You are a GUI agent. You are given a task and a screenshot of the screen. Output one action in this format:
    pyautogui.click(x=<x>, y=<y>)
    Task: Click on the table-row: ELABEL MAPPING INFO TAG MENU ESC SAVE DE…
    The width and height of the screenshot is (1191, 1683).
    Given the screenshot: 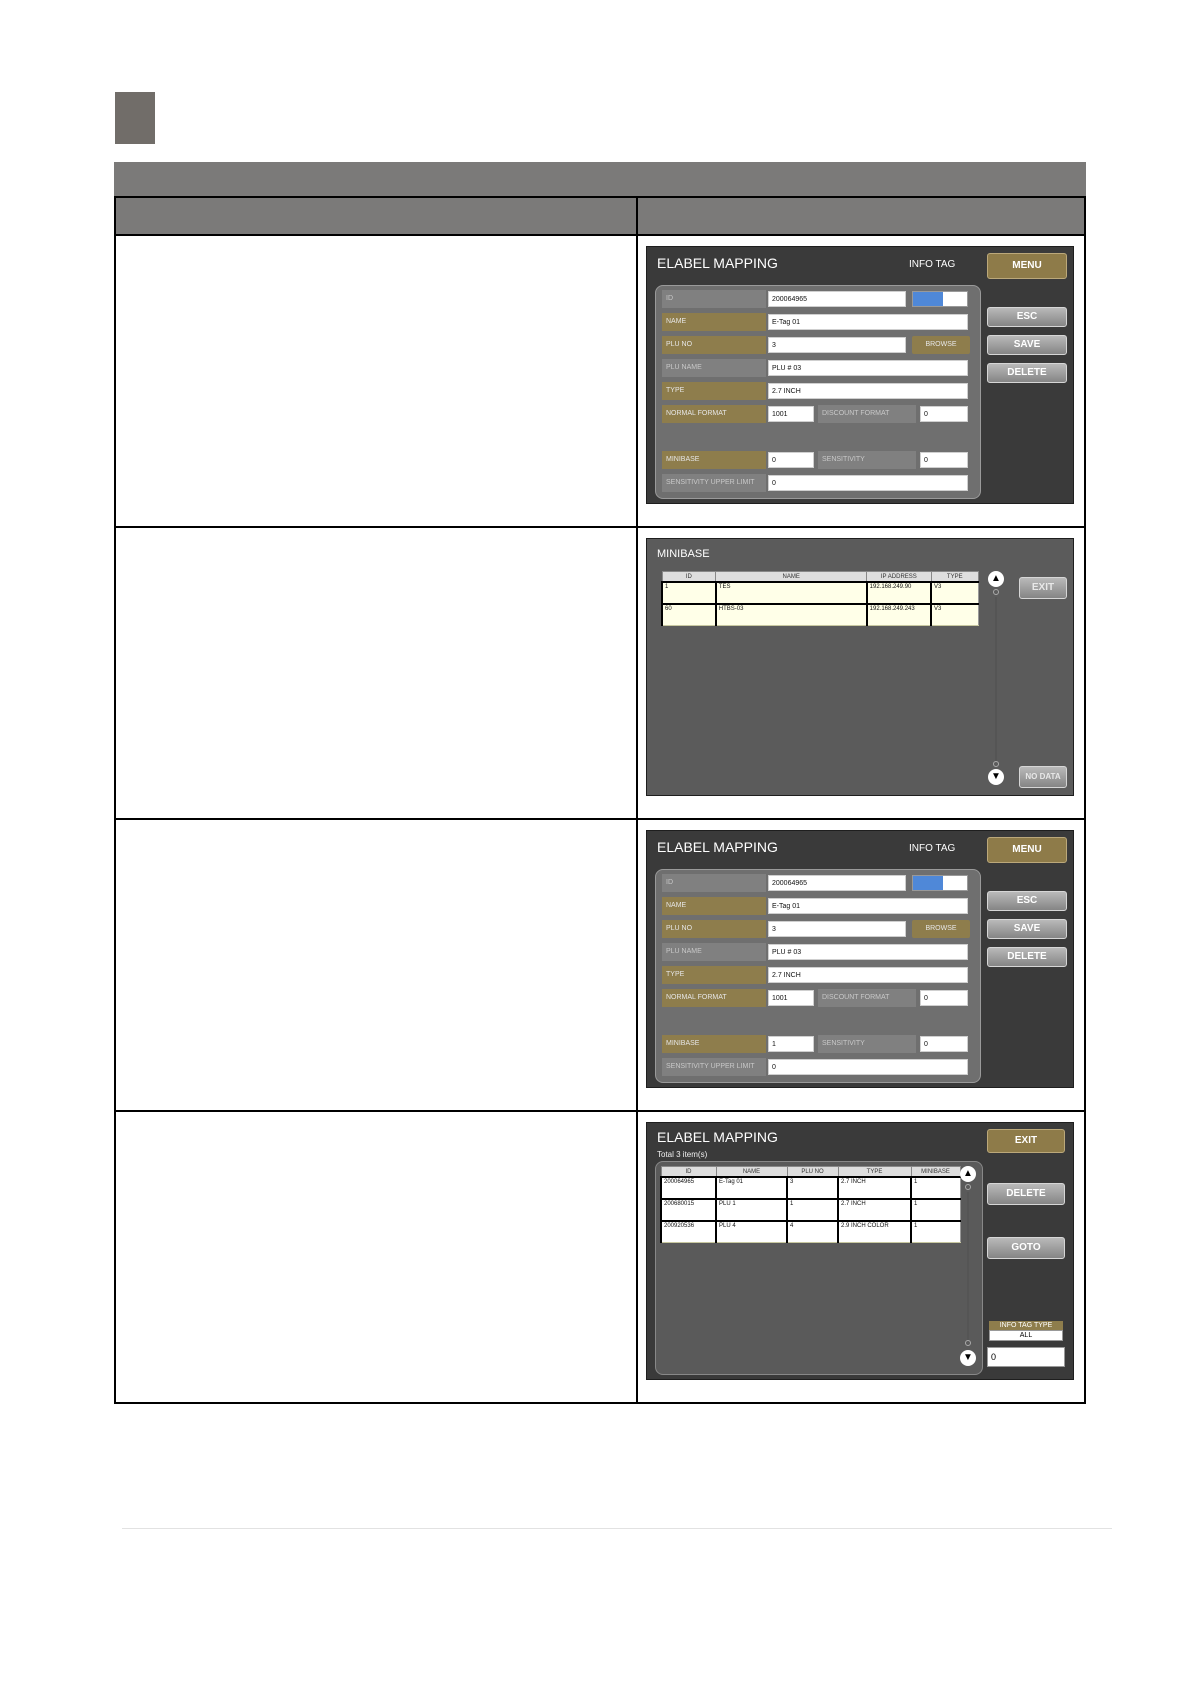 What is the action you would take?
    pyautogui.click(x=600, y=965)
    